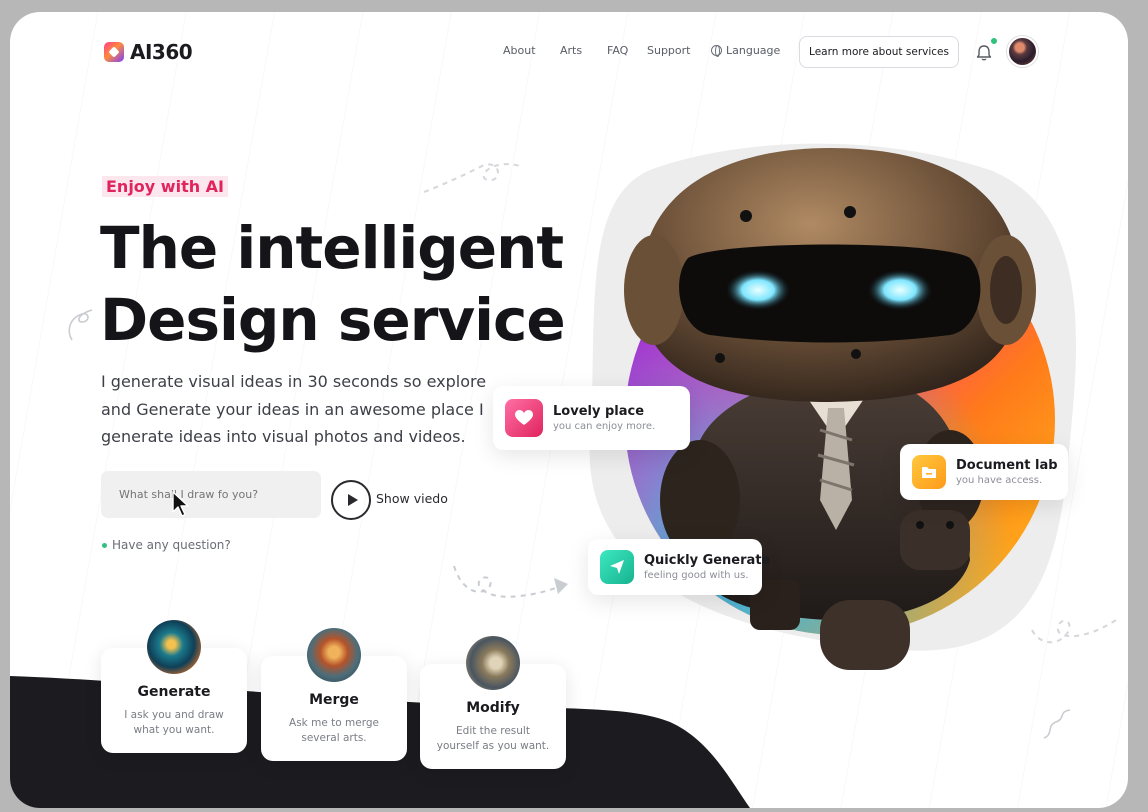 This screenshot has height=812, width=1148. I want to click on send-icon, so click(617, 567).